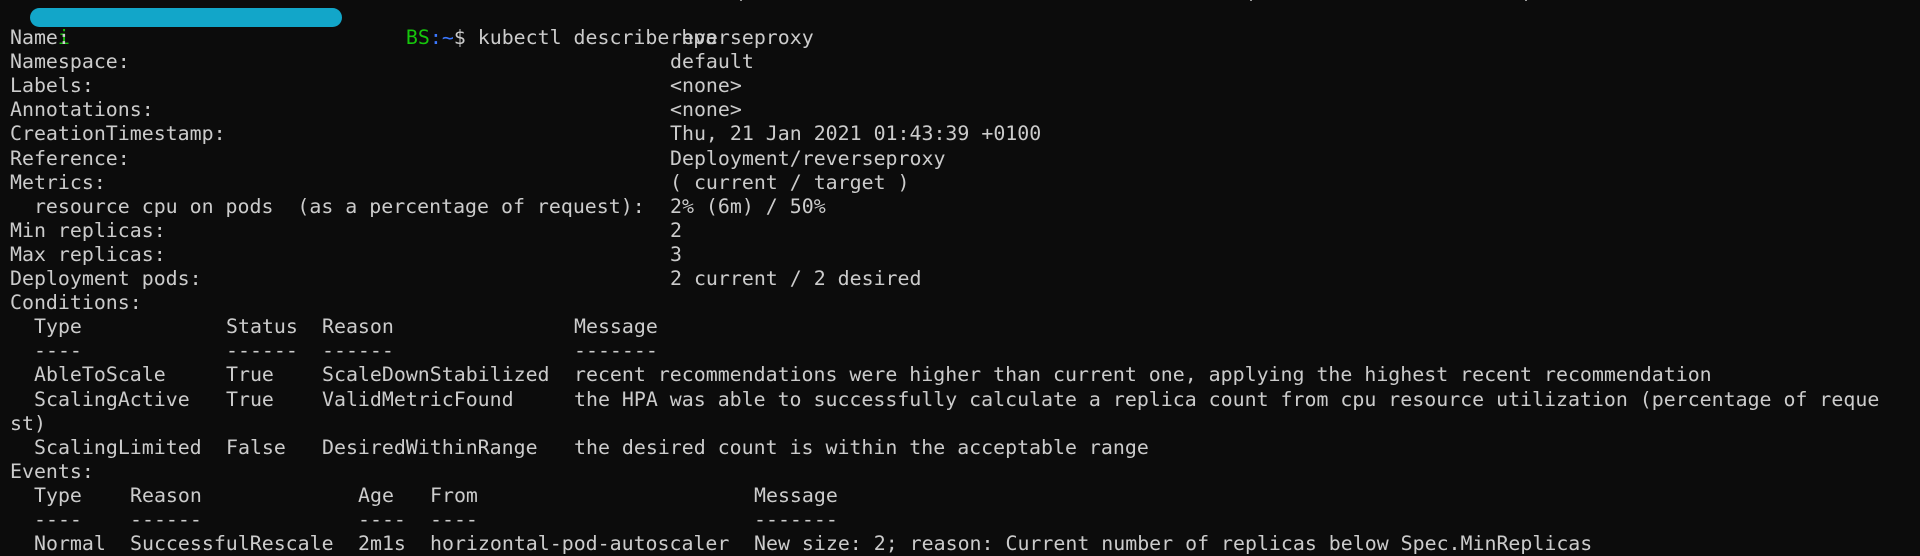 The image size is (1920, 556). I want to click on conditions-header-reason: Reason, so click(358, 327).